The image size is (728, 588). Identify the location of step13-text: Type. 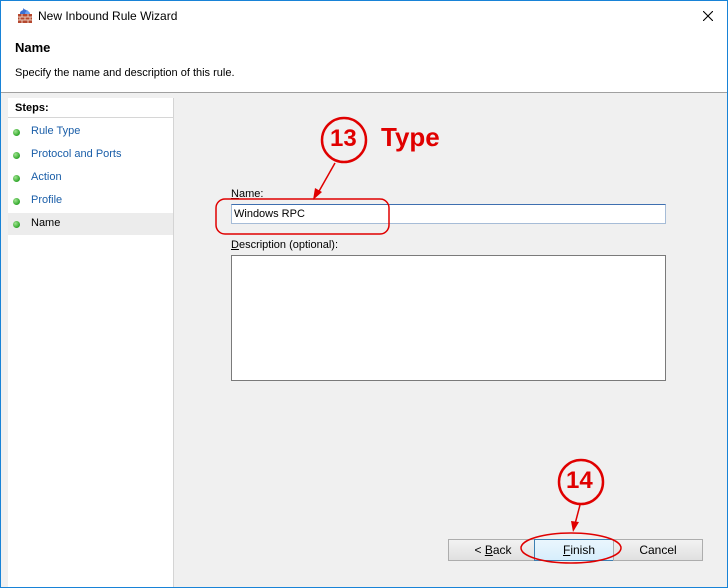
(410, 137).